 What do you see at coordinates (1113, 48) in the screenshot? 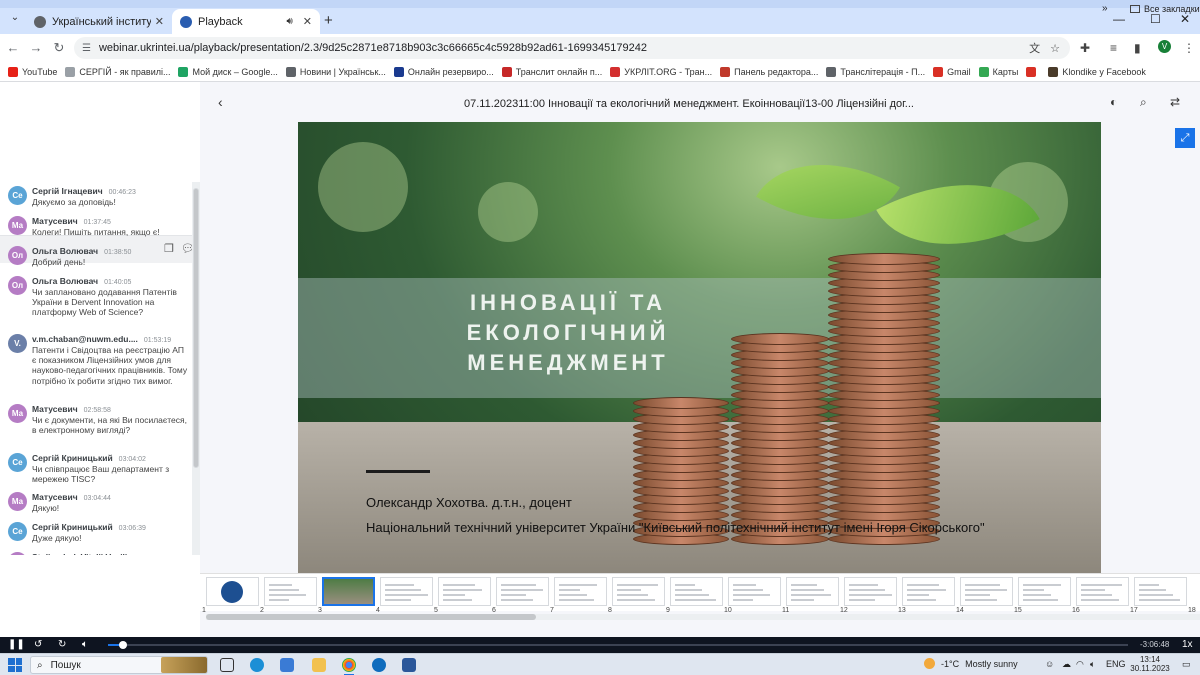
I see `media-controls-icon: ≡` at bounding box center [1113, 48].